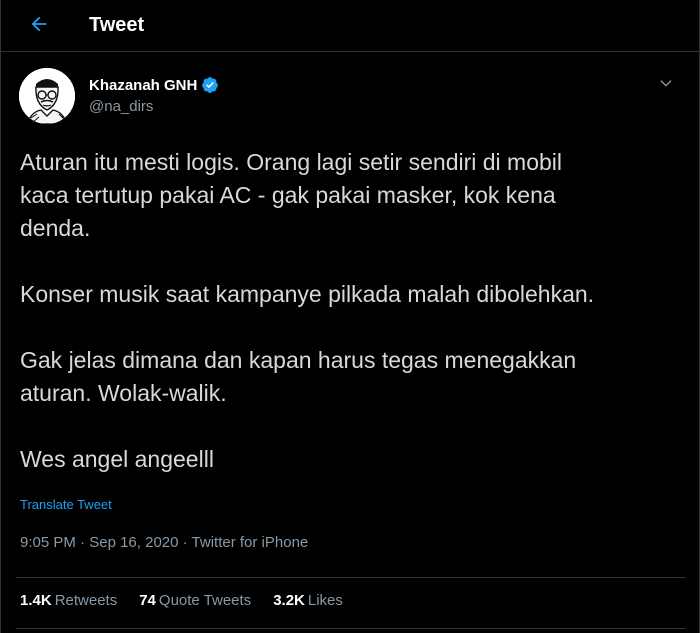 This screenshot has height=633, width=700. I want to click on retweets-stat: 1.4K Retweets, so click(68, 600).